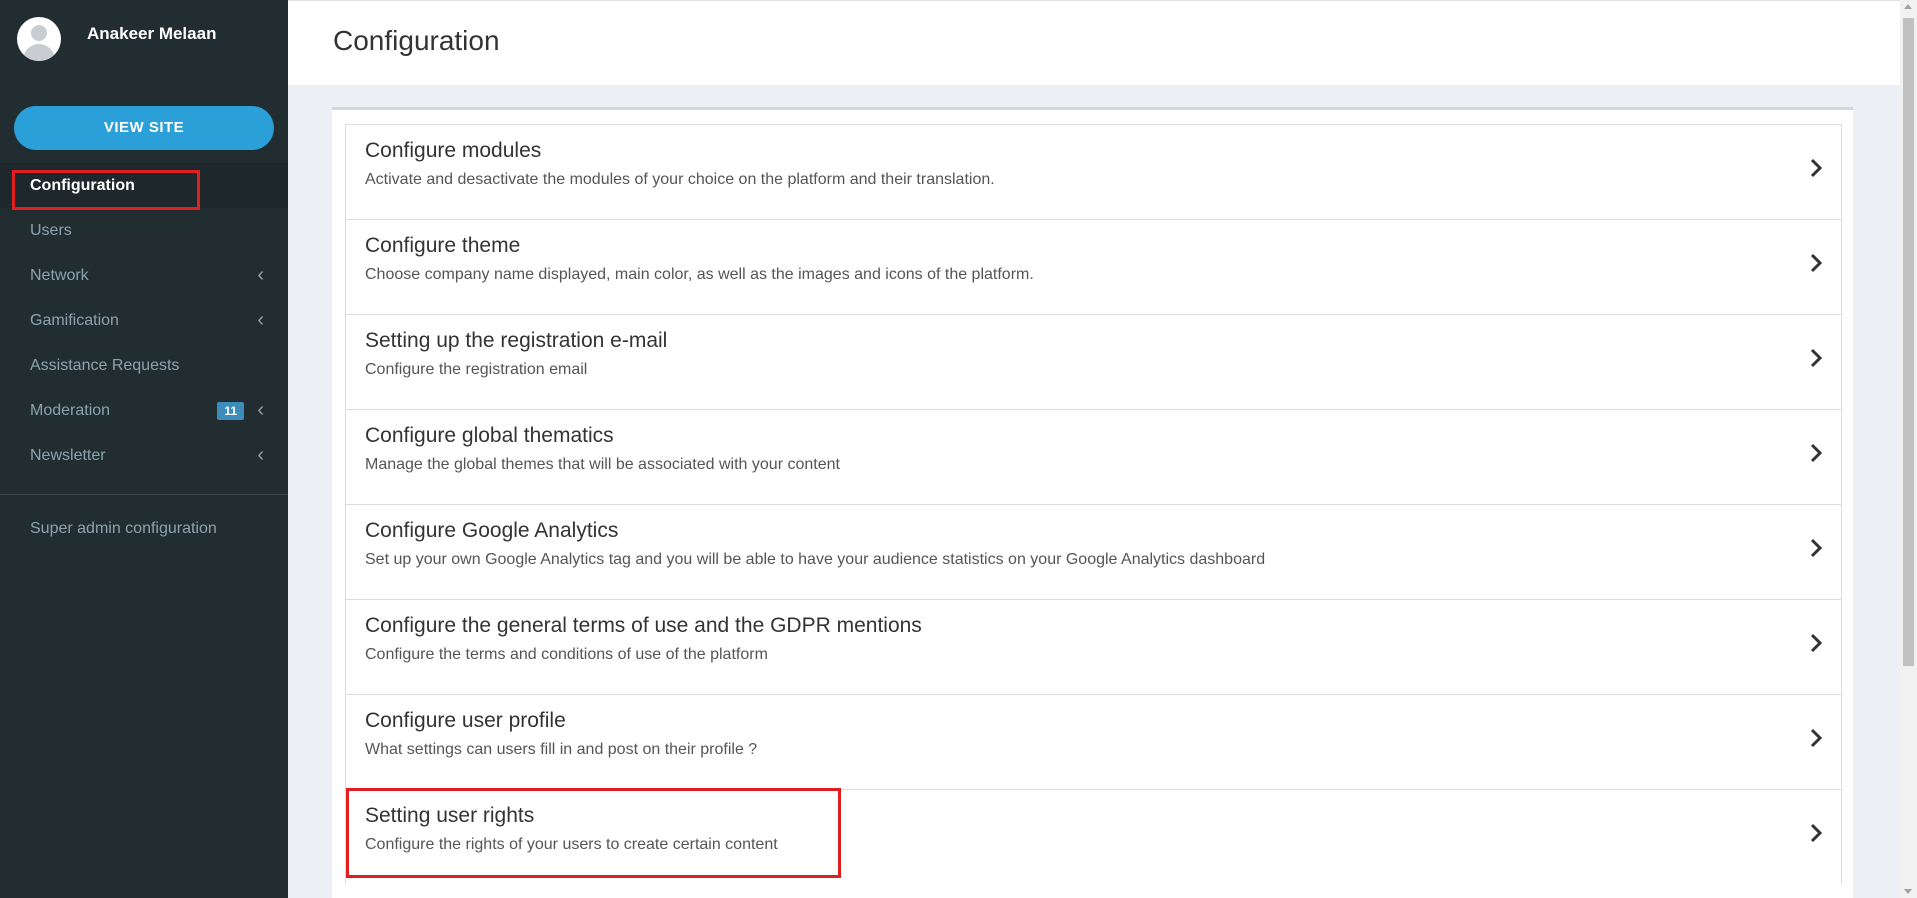  Describe the element at coordinates (144, 455) in the screenshot. I see `sidebar-item-newsletter: Newsletter ‹` at that location.